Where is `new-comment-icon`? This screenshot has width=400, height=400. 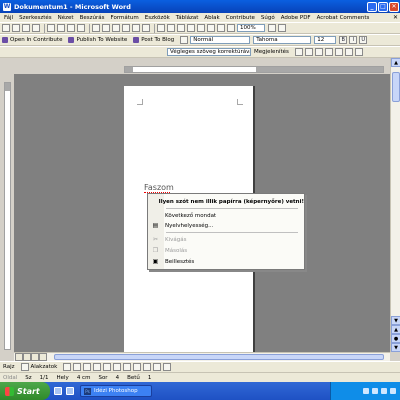
new-comment-icon is located at coordinates (338, 52).